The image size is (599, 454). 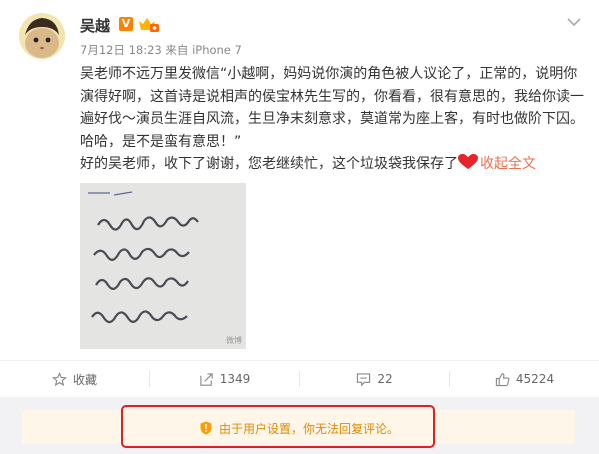 I want to click on post-source: iPhone 7, so click(x=217, y=50).